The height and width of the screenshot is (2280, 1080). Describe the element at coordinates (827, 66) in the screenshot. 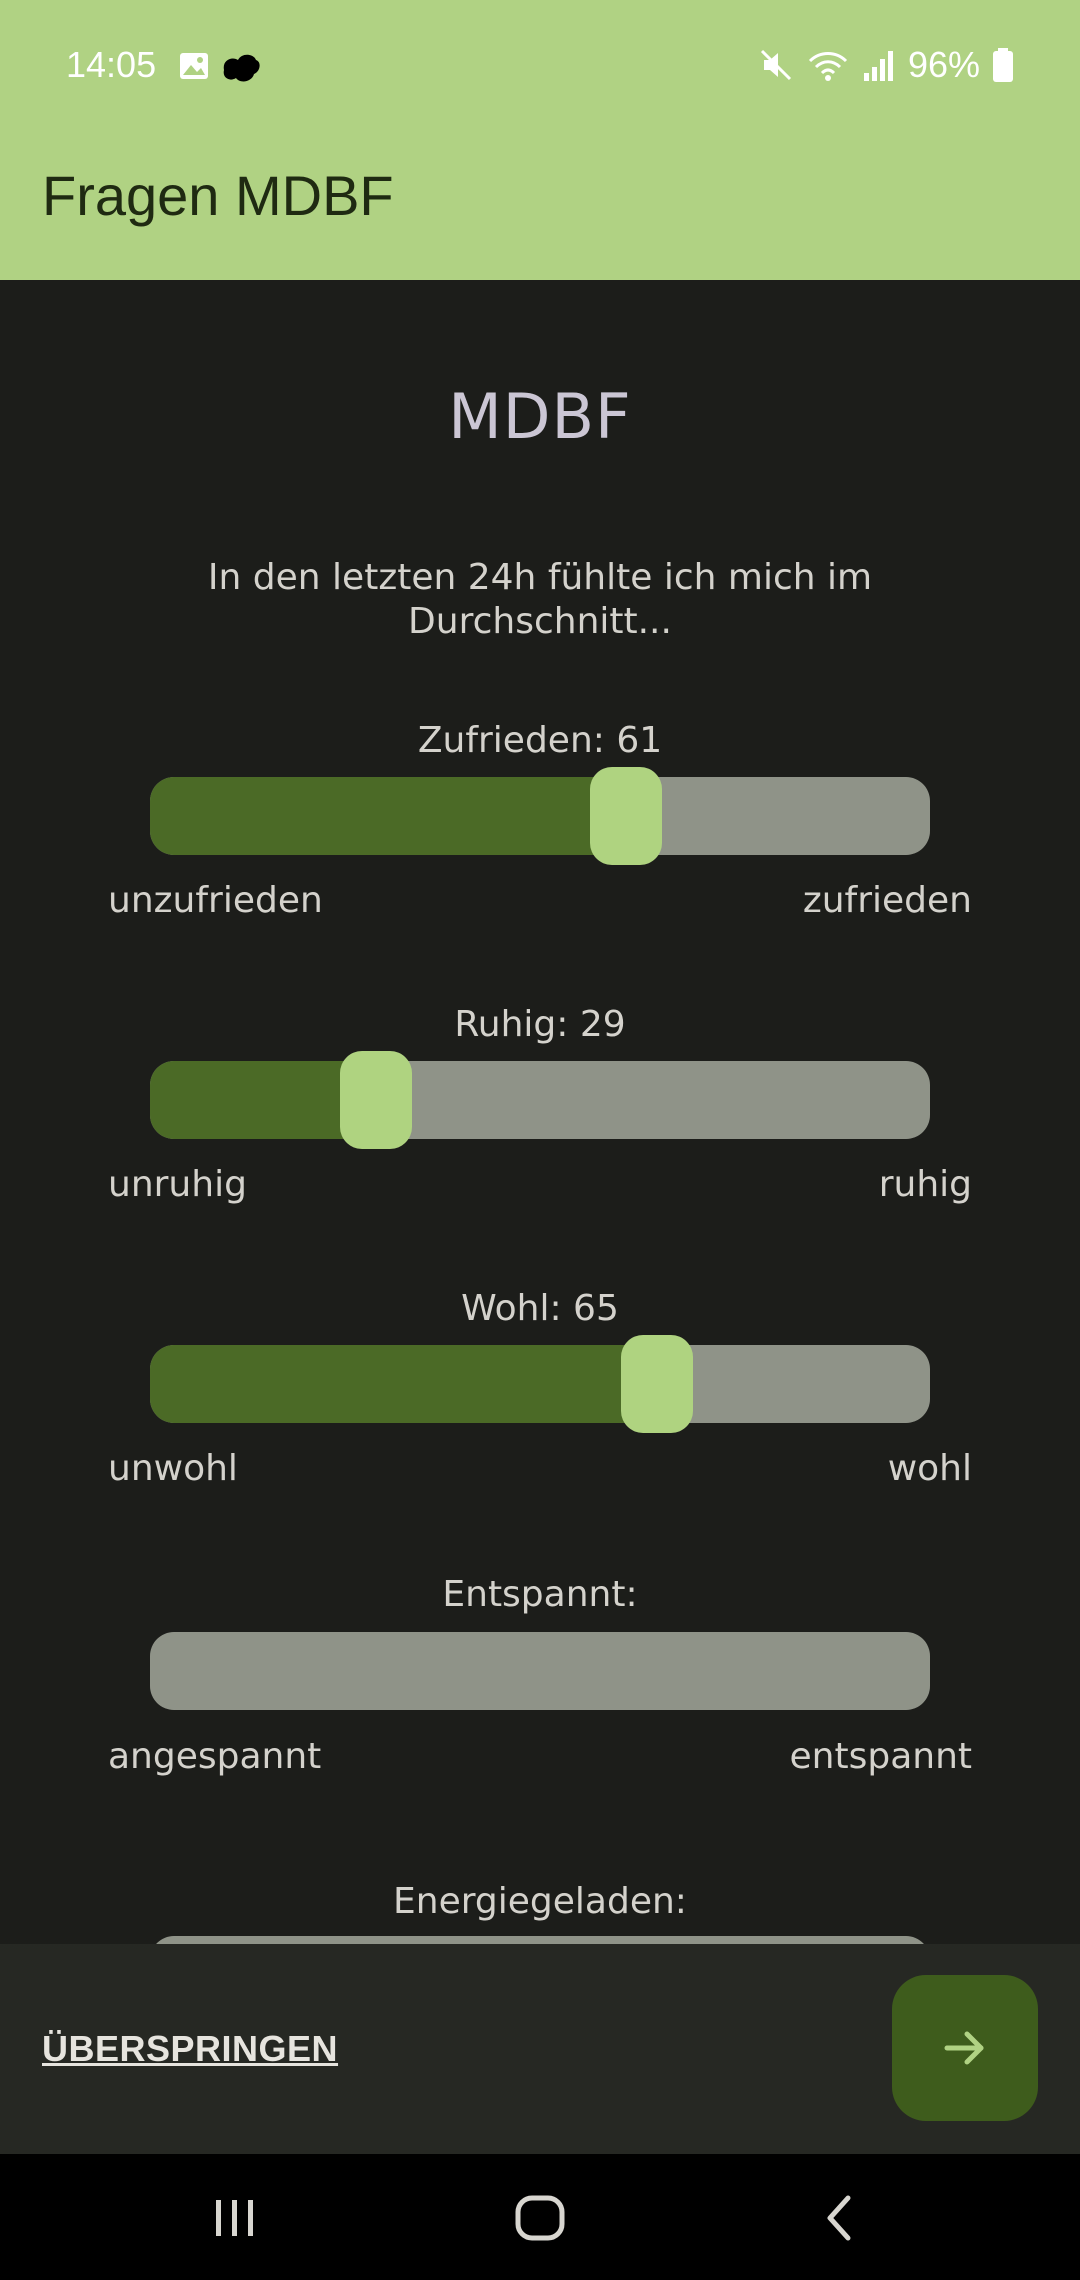

I see `wifi-icon` at that location.